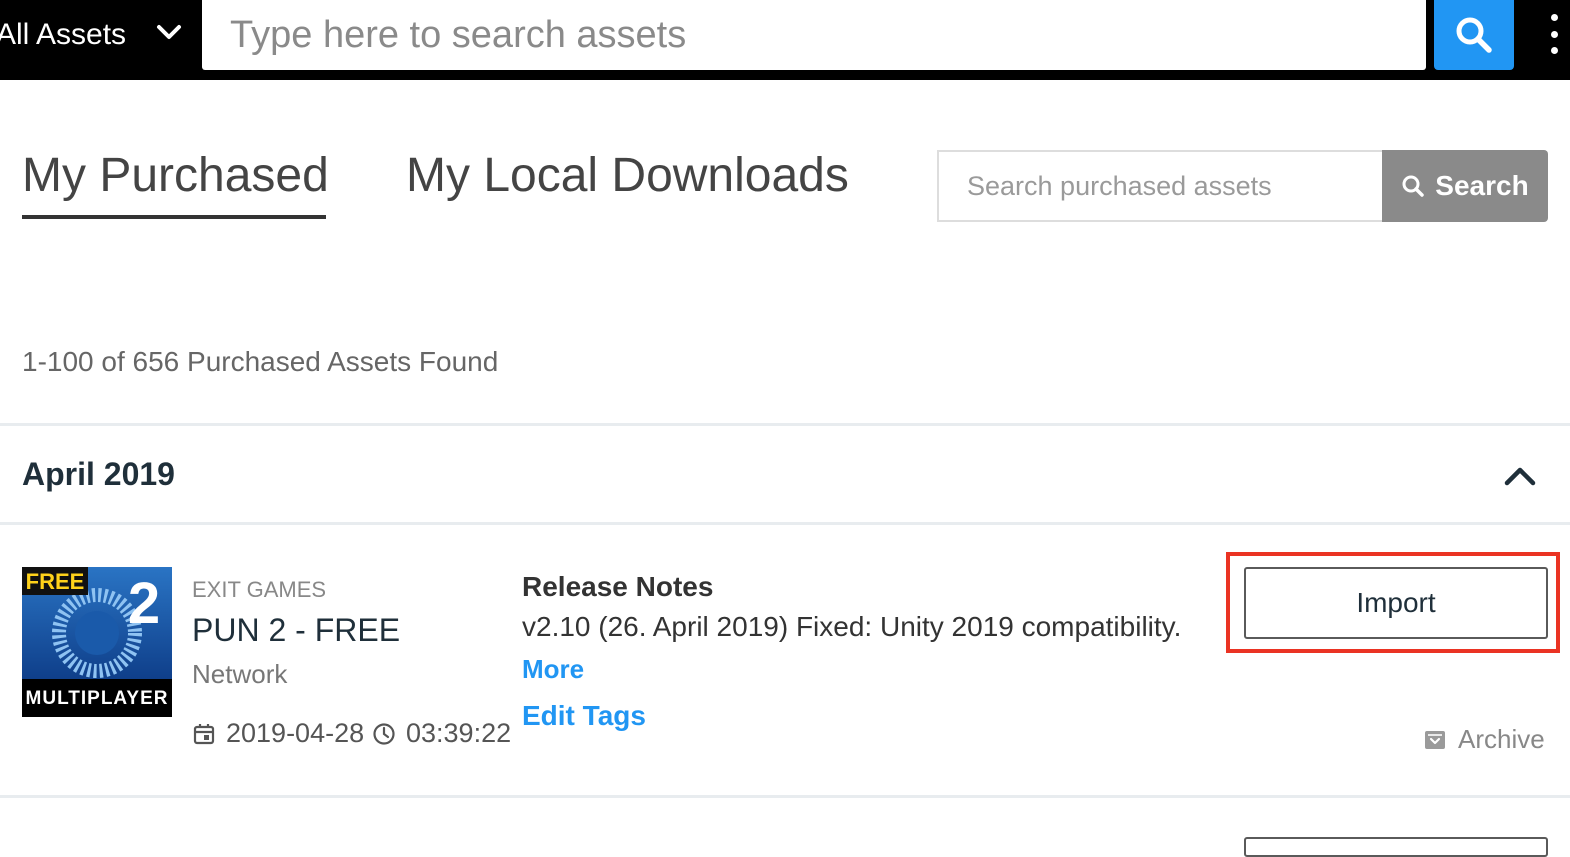 The image size is (1570, 857). What do you see at coordinates (260, 361) in the screenshot?
I see `results-summary: 1-100 of 656 Purchased Assets Found` at bounding box center [260, 361].